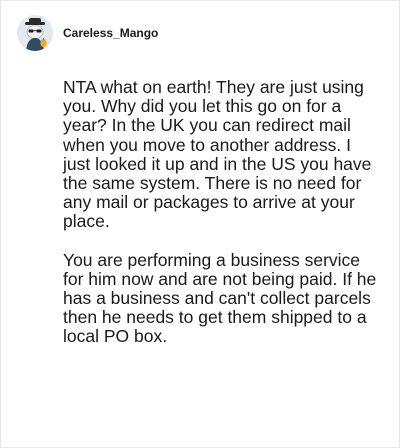 This screenshot has width=400, height=448. Describe the element at coordinates (110, 33) in the screenshot. I see `username: Careless_Mango` at that location.